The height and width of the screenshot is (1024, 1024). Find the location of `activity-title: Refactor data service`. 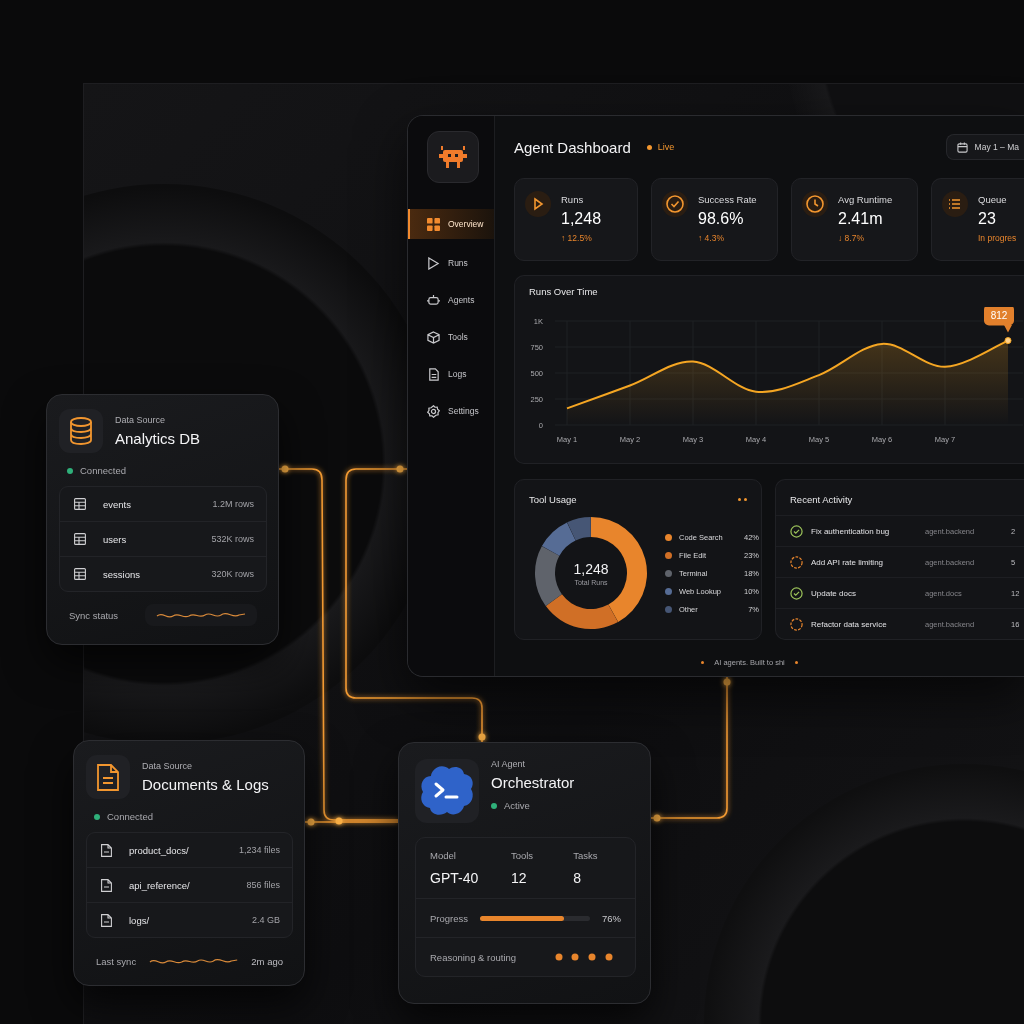

activity-title: Refactor data service is located at coordinates (849, 624).